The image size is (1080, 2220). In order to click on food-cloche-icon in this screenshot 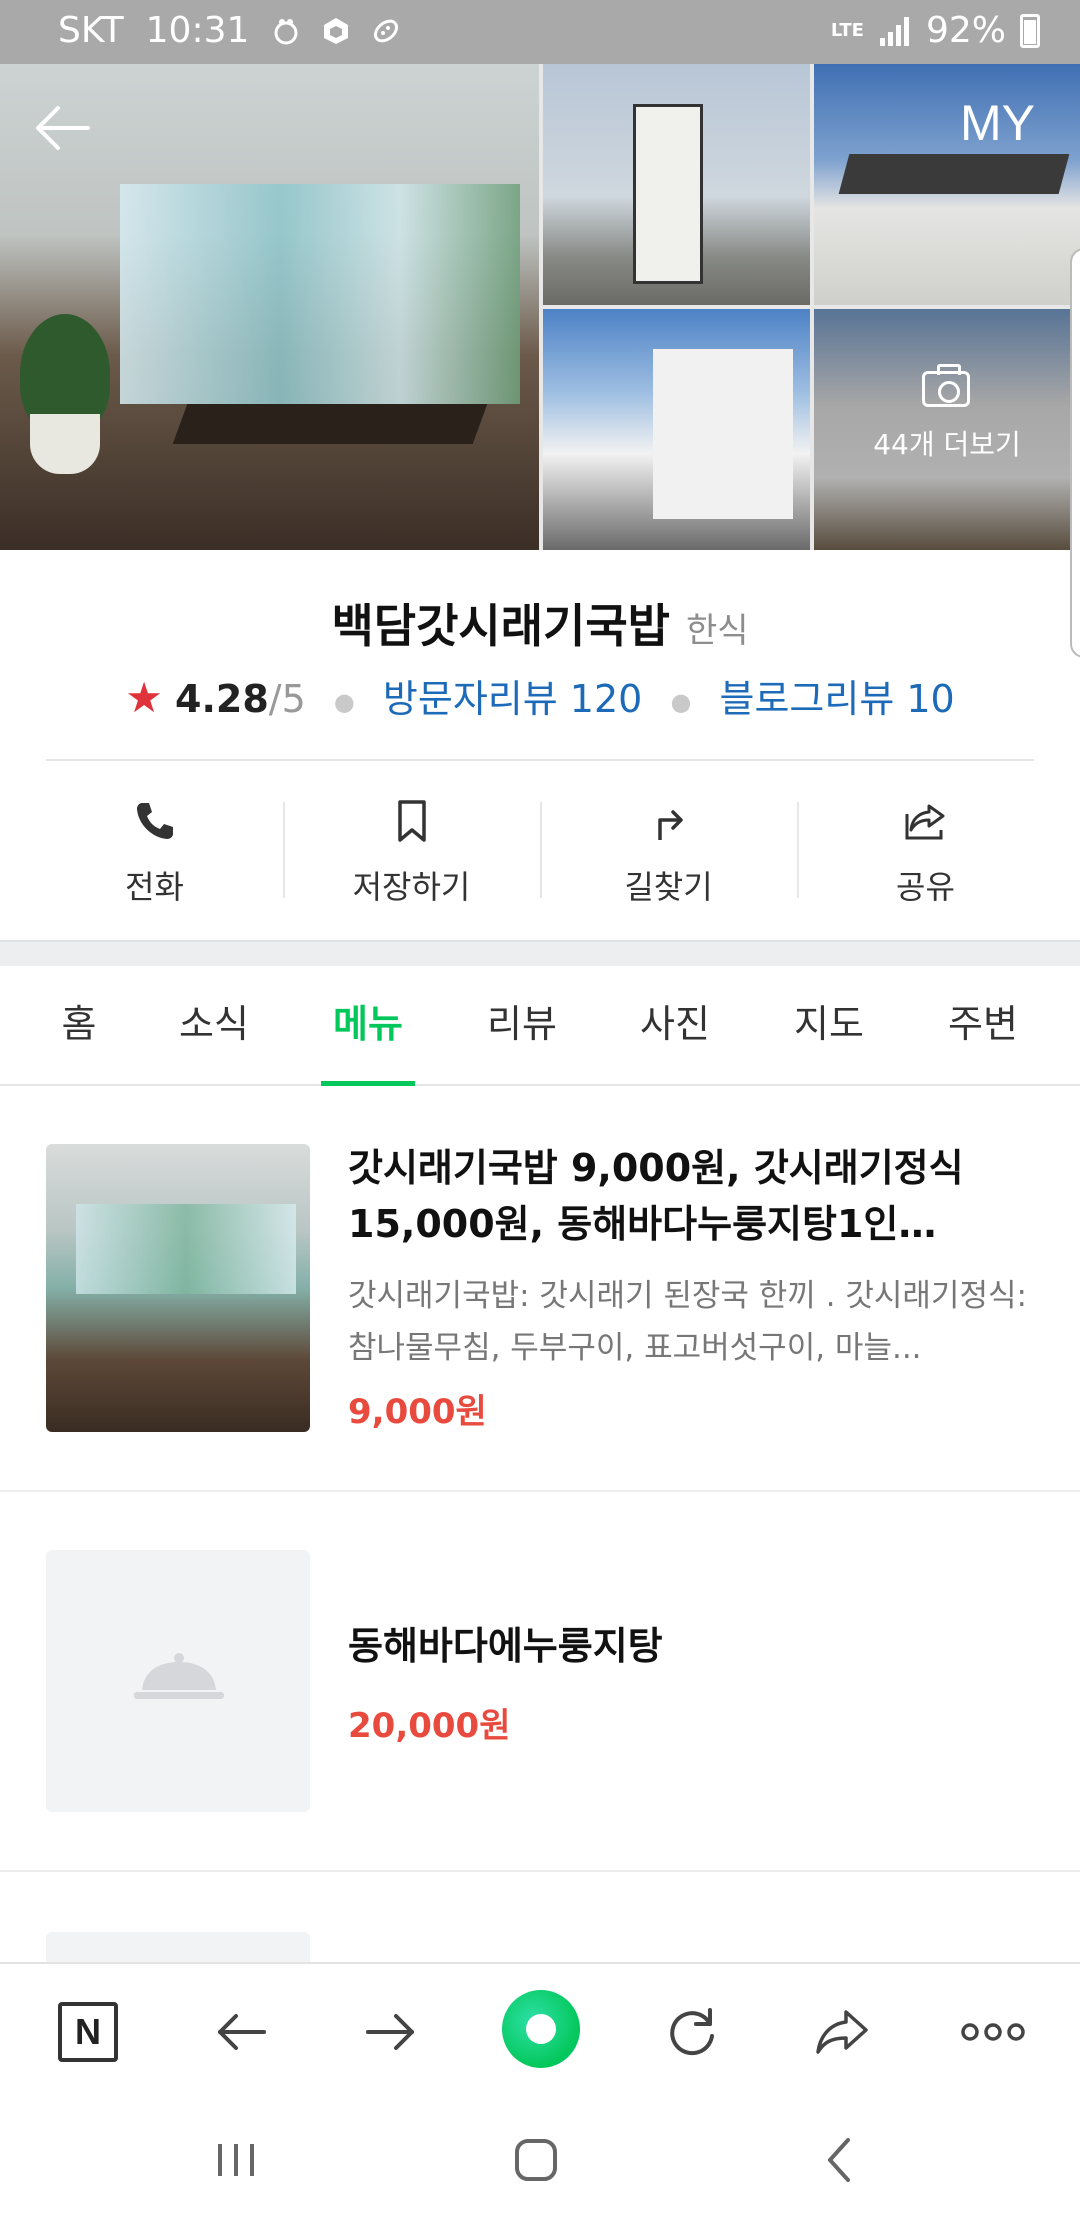, I will do `click(179, 1676)`.